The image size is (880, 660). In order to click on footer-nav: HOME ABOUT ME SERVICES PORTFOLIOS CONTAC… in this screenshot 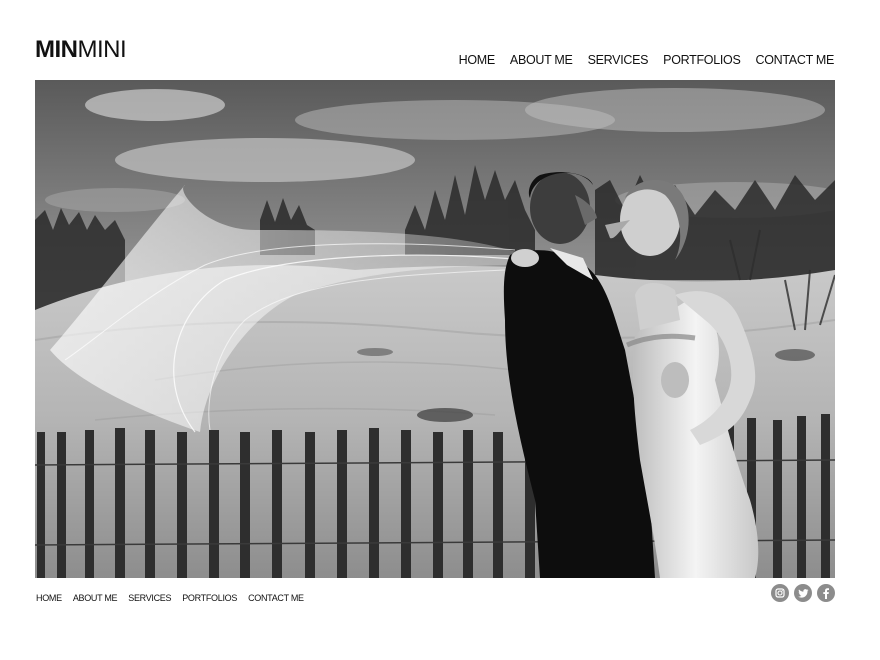, I will do `click(170, 598)`.